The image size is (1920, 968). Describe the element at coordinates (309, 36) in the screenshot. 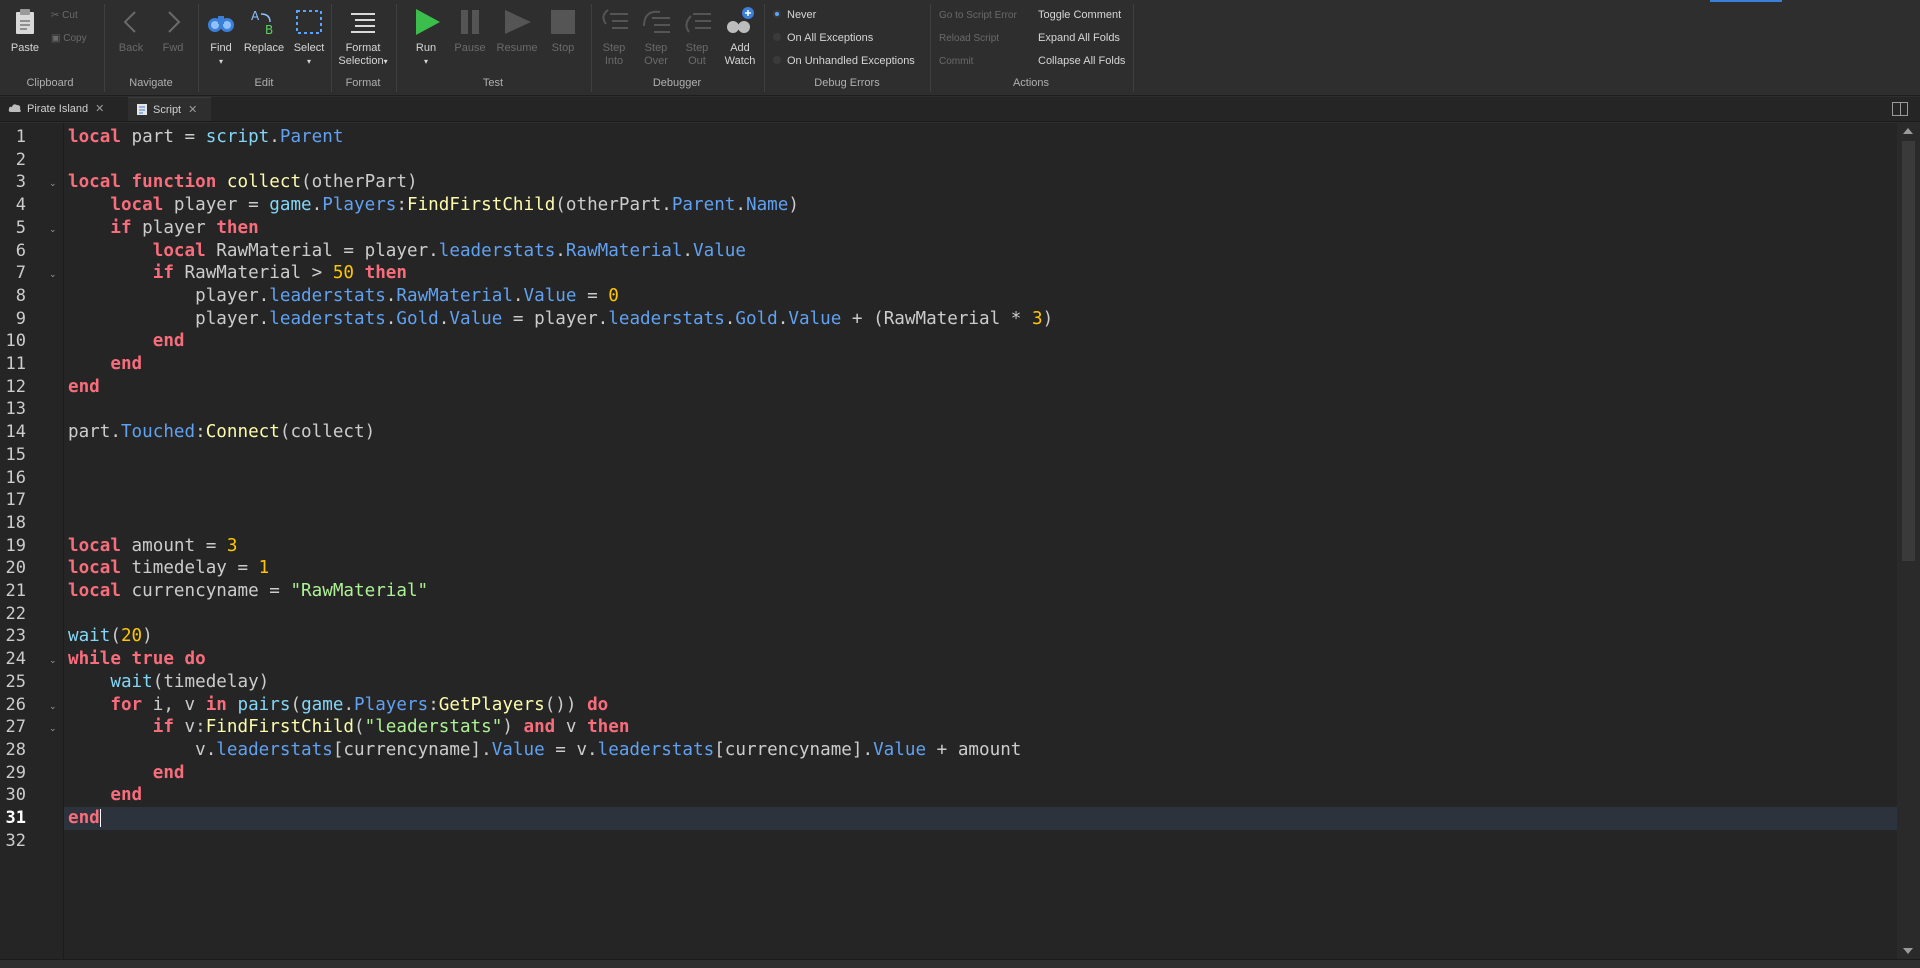

I see `select-button: Select ▾` at that location.